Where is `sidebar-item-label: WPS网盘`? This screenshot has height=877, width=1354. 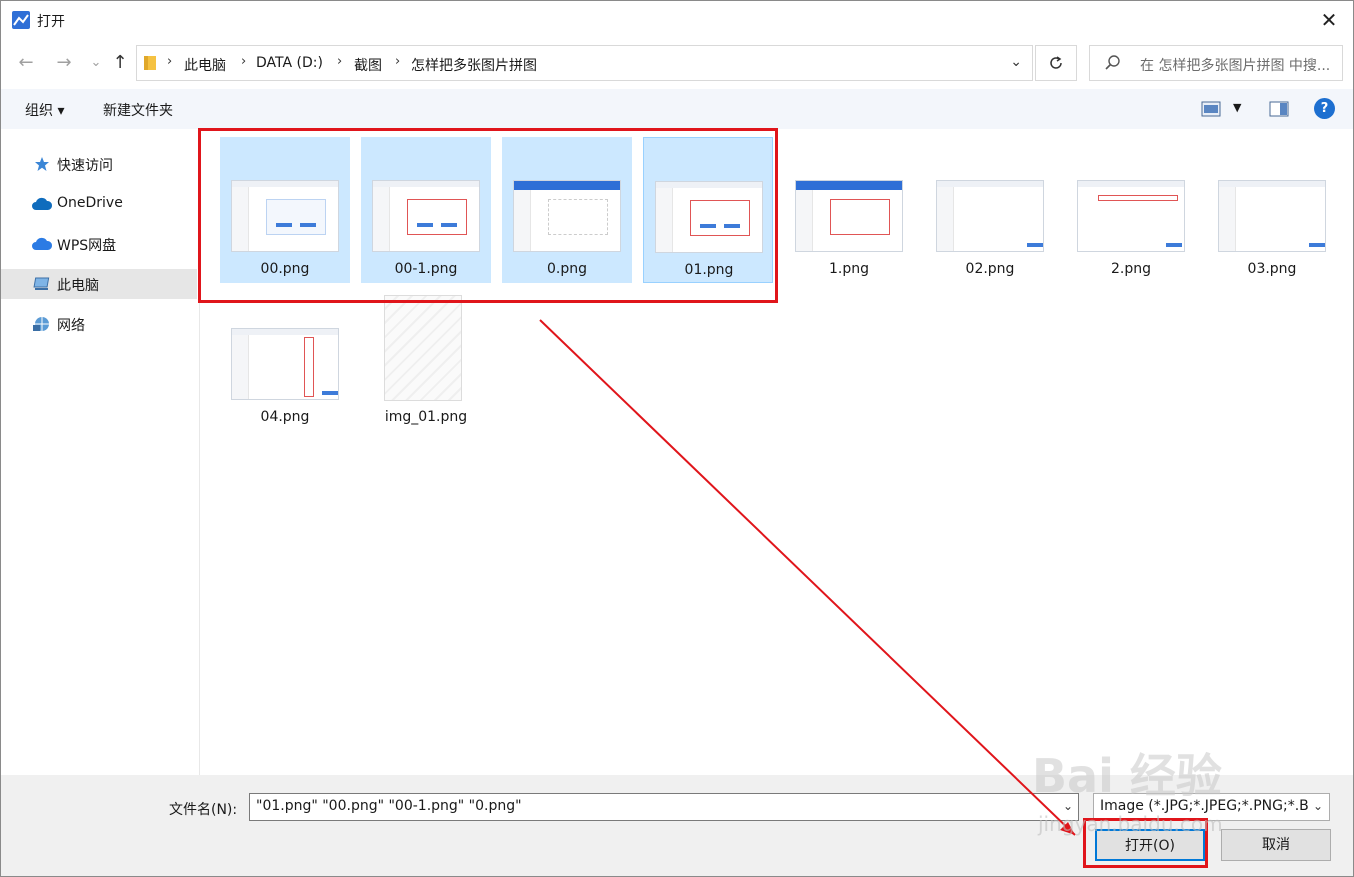 sidebar-item-label: WPS网盘 is located at coordinates (87, 246).